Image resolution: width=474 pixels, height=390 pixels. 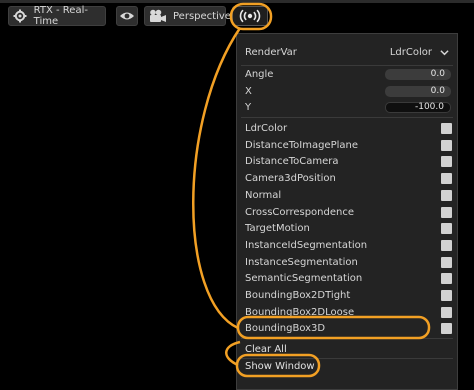 I want to click on eye-icon, so click(x=127, y=16).